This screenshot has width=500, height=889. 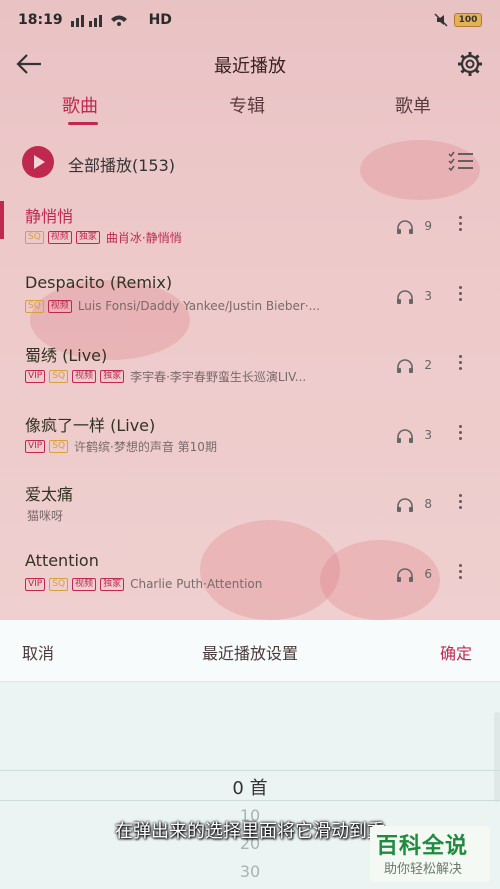 I want to click on song-meta: VIP SQ 许鹤缤·梦想的声音 第10期, so click(x=121, y=446).